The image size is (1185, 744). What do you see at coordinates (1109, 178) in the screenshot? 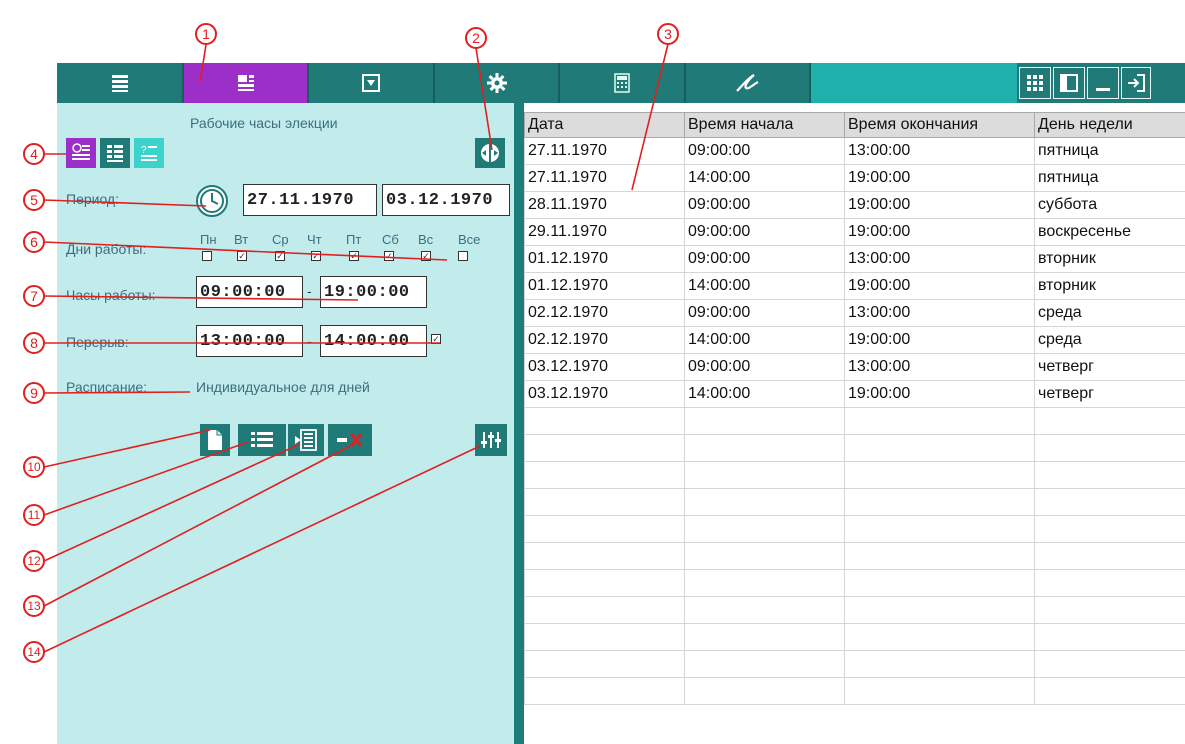
I see `table-cell: пятница` at bounding box center [1109, 178].